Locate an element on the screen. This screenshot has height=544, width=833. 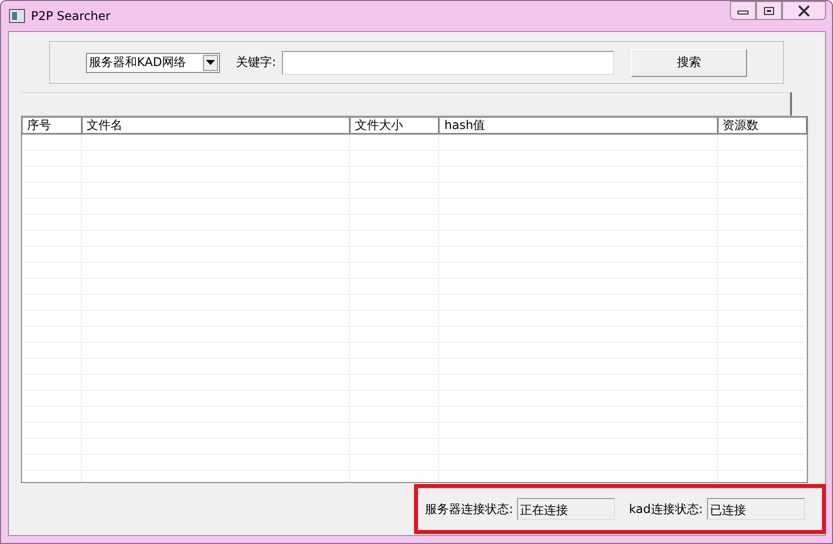
status-label: kad连接状态: is located at coordinates (666, 509).